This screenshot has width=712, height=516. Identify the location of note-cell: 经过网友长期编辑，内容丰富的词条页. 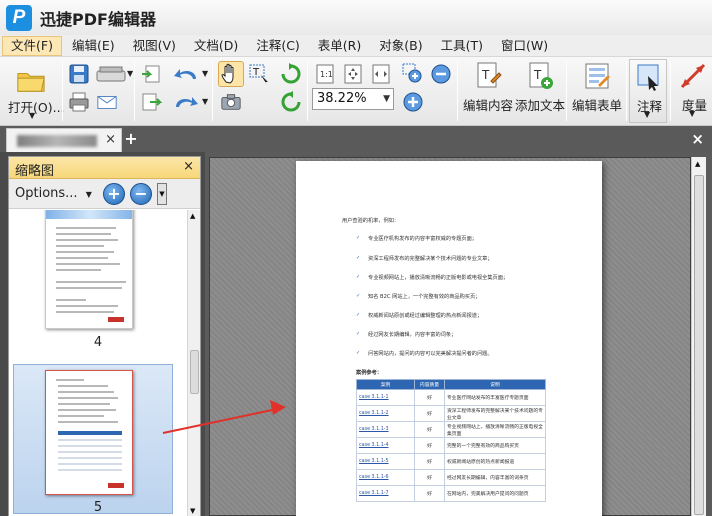
(495, 477).